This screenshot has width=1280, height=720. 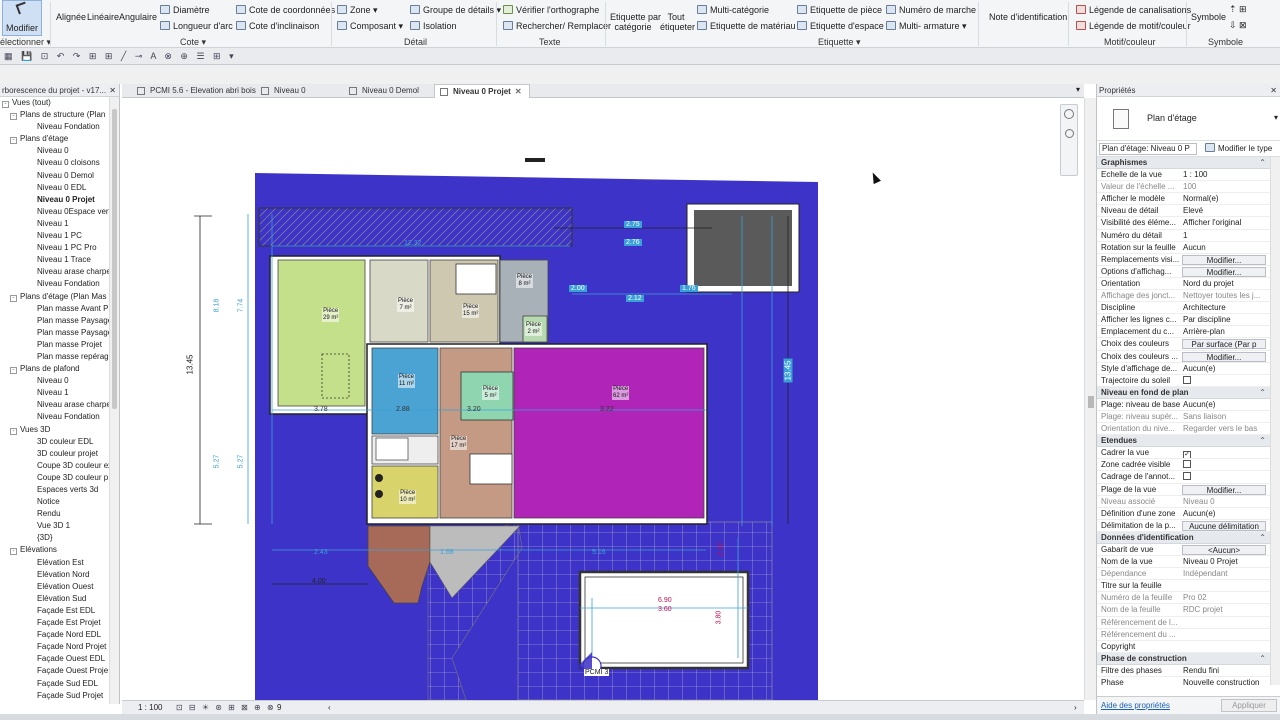 I want to click on apply-button: Appliquer, so click(x=1249, y=705).